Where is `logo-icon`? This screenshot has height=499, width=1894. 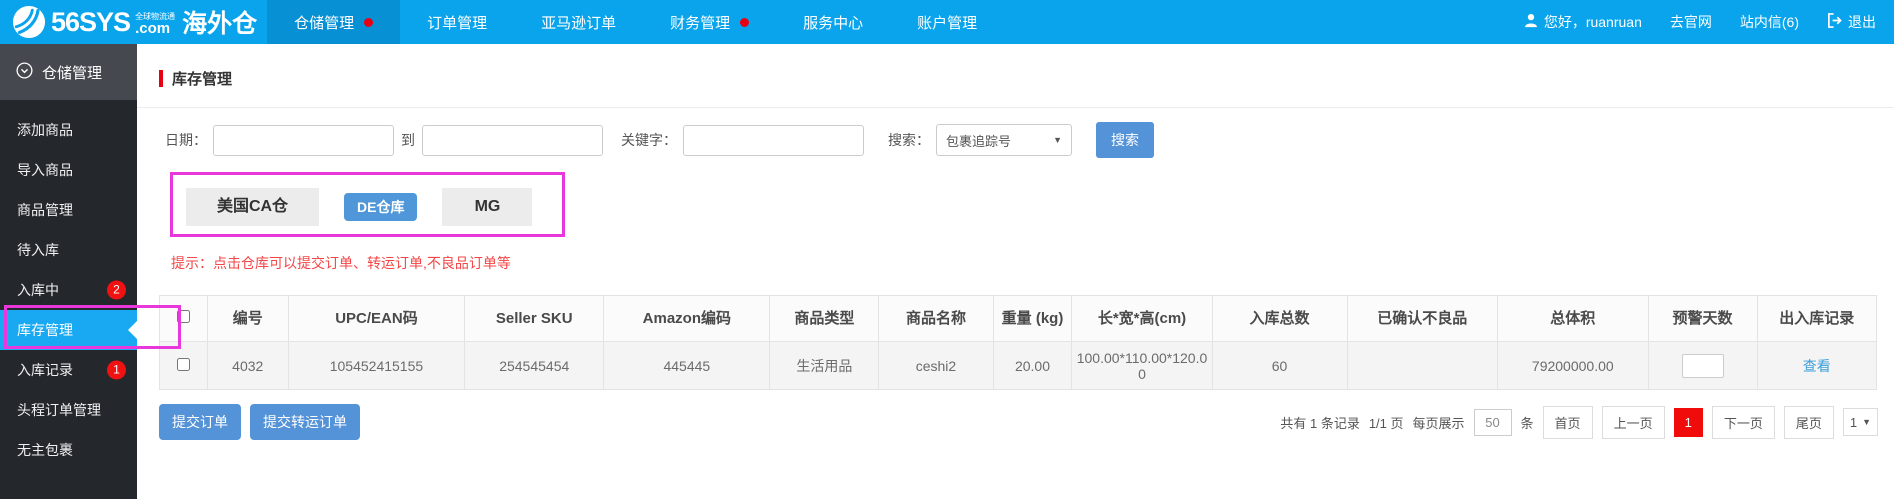 logo-icon is located at coordinates (29, 22).